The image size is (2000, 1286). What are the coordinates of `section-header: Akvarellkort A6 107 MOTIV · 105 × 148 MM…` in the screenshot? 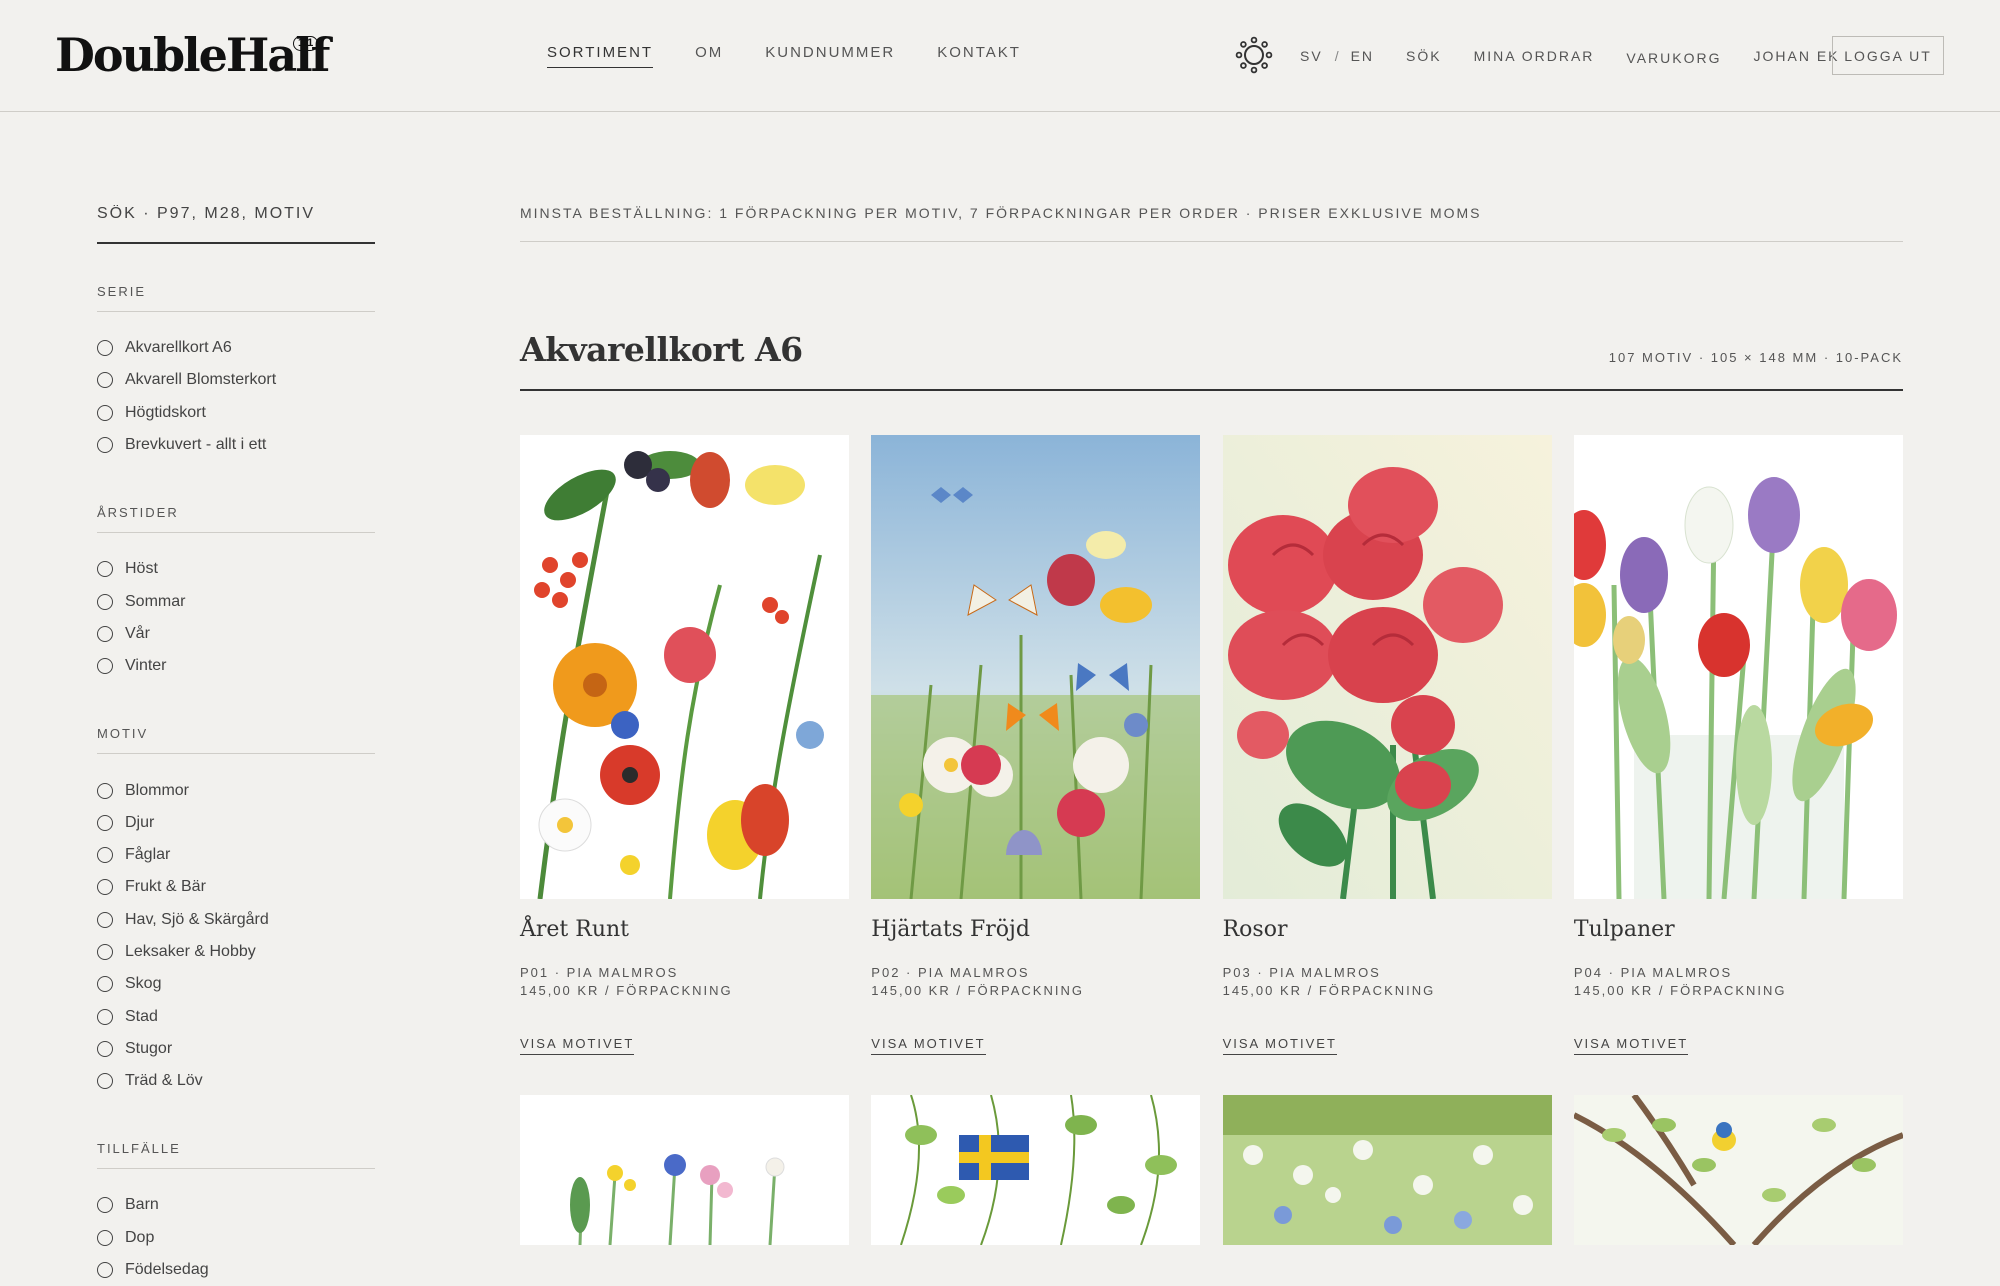 It's located at (1211, 360).